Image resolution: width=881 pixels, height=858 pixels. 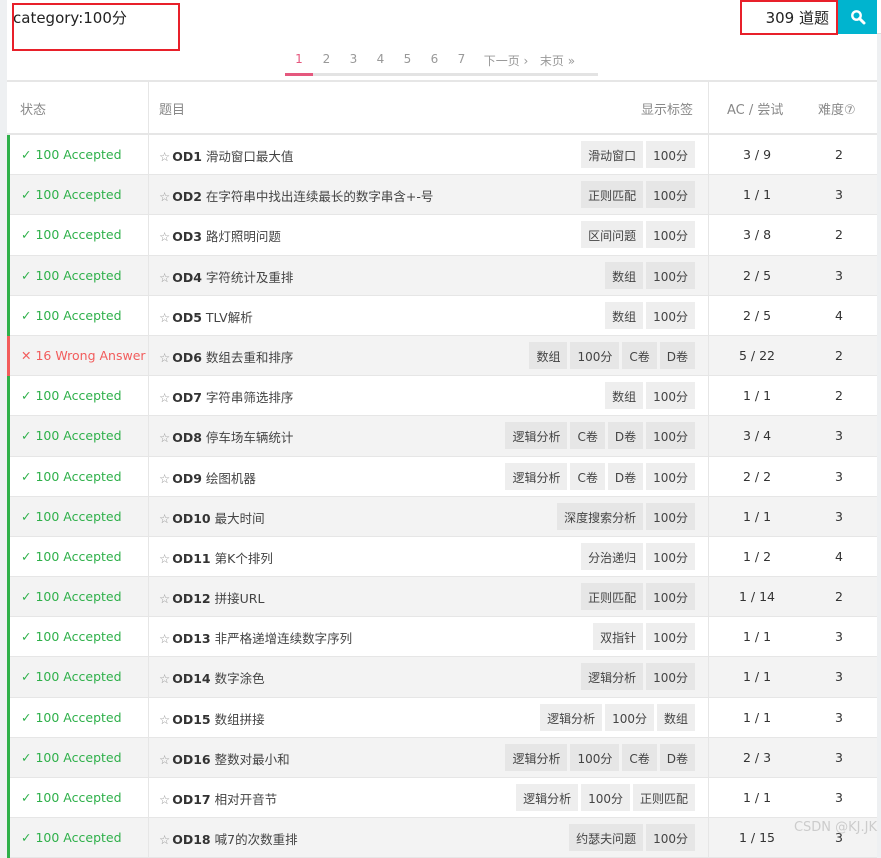 What do you see at coordinates (191, 518) in the screenshot?
I see `problem-id: OD10` at bounding box center [191, 518].